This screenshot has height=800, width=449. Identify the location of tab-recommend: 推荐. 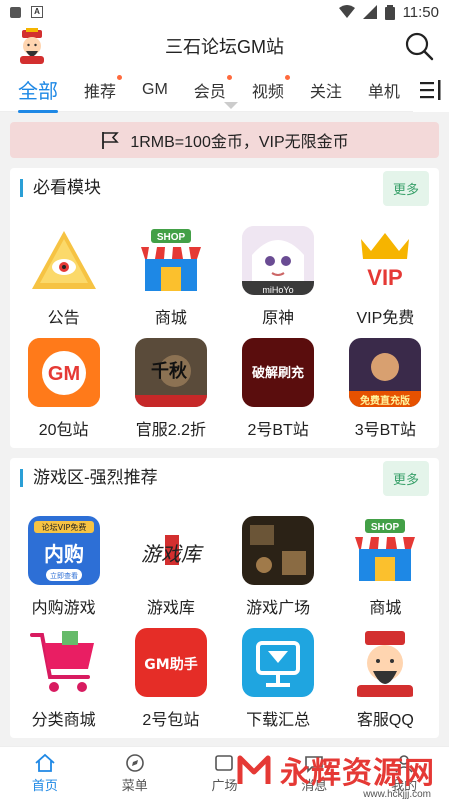
(103, 88).